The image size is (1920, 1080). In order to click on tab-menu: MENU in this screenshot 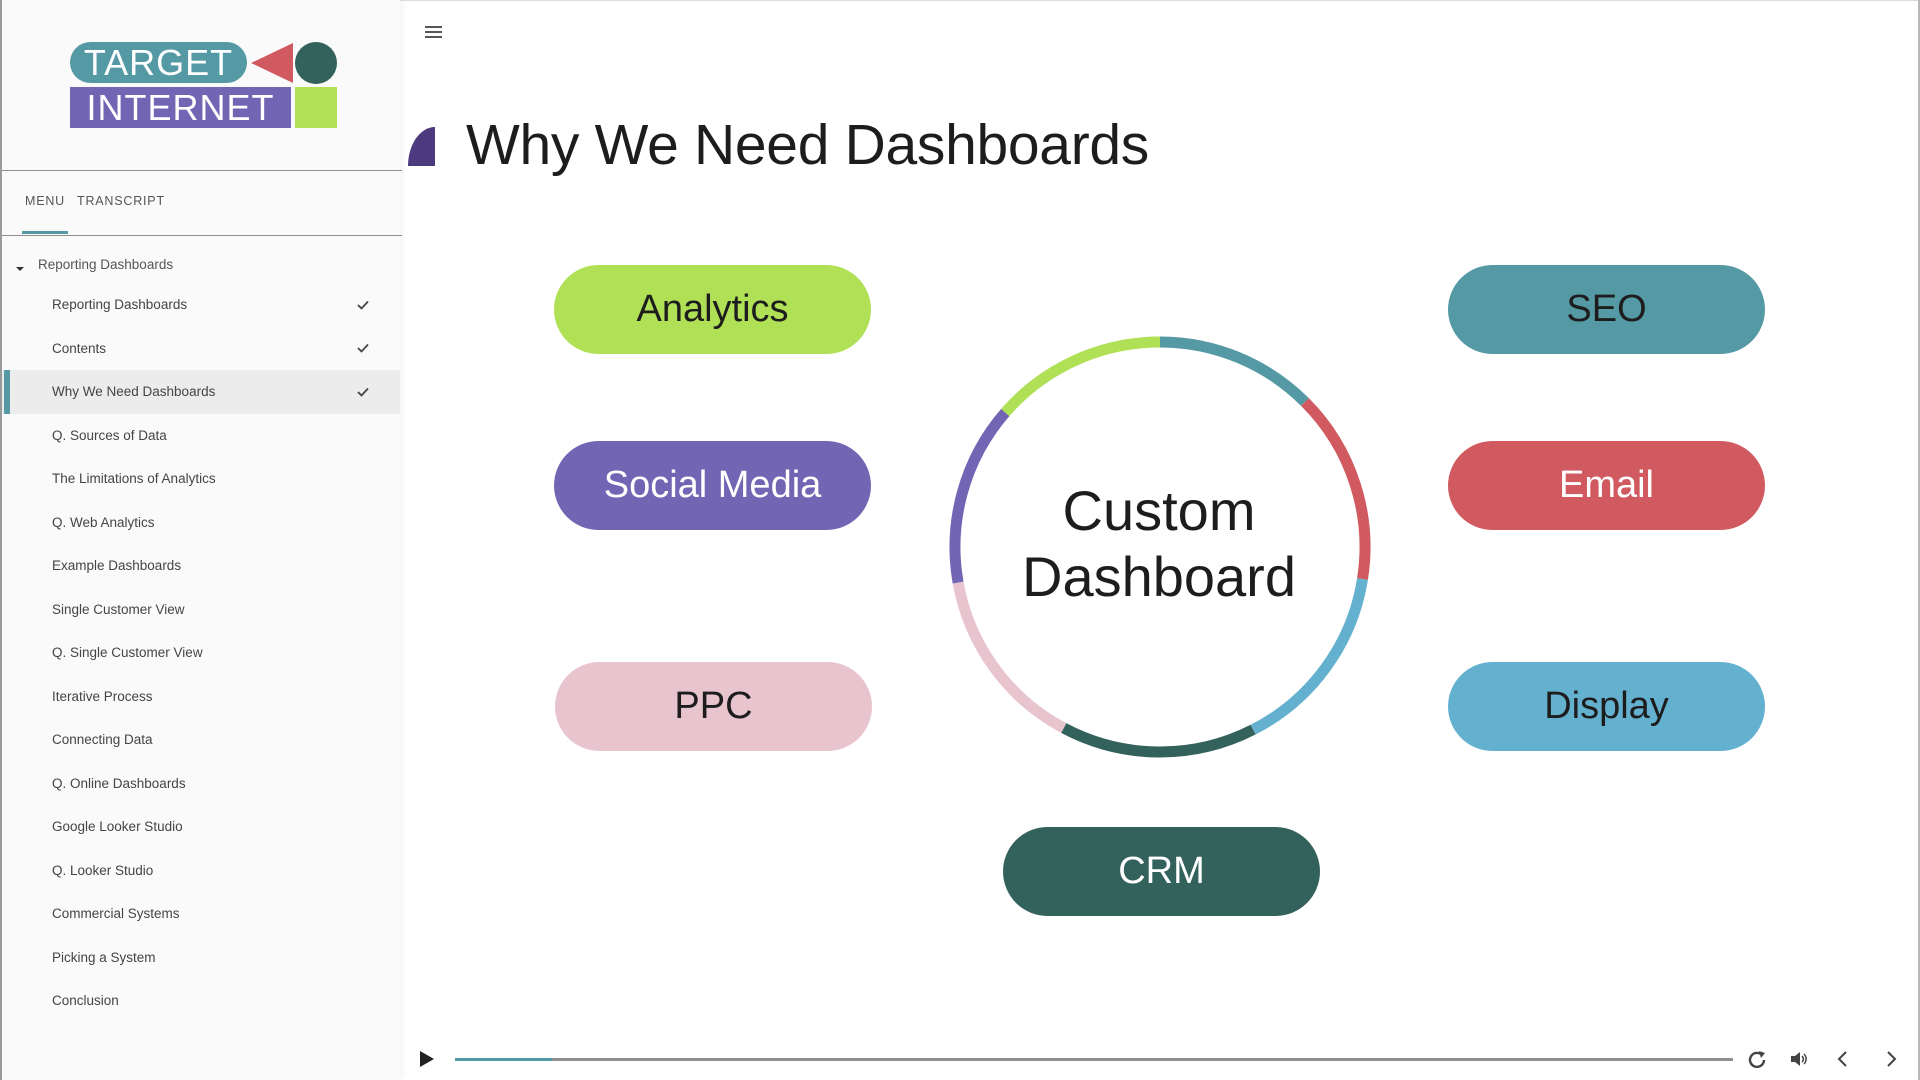, I will do `click(45, 213)`.